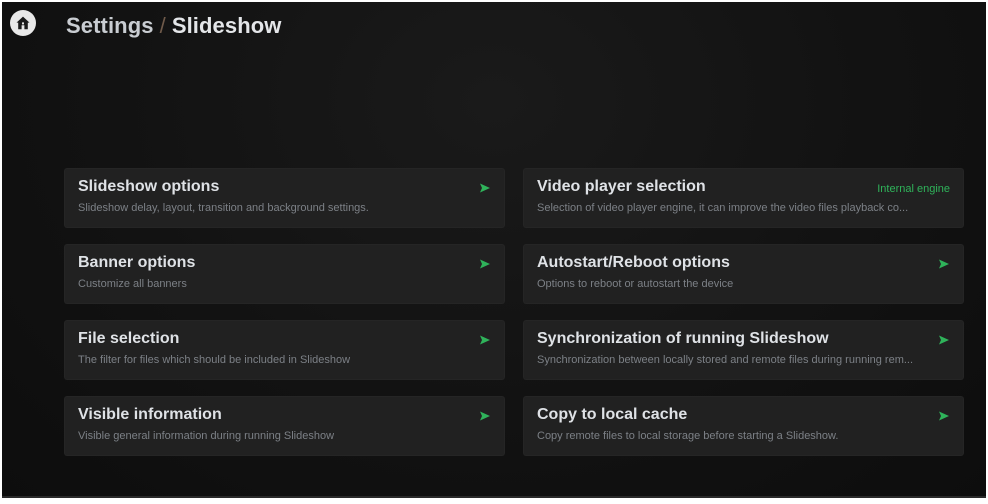 The height and width of the screenshot is (504, 988). What do you see at coordinates (150, 414) in the screenshot?
I see `settings-item-title: Visible information` at bounding box center [150, 414].